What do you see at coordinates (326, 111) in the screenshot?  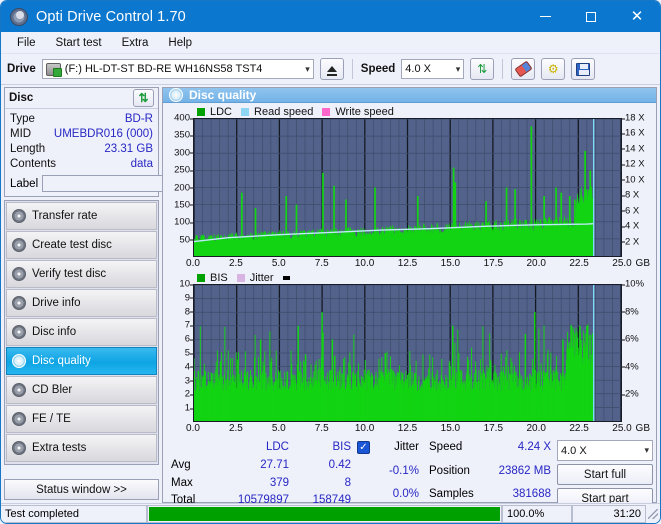 I see `legend-swatch-write-speed` at bounding box center [326, 111].